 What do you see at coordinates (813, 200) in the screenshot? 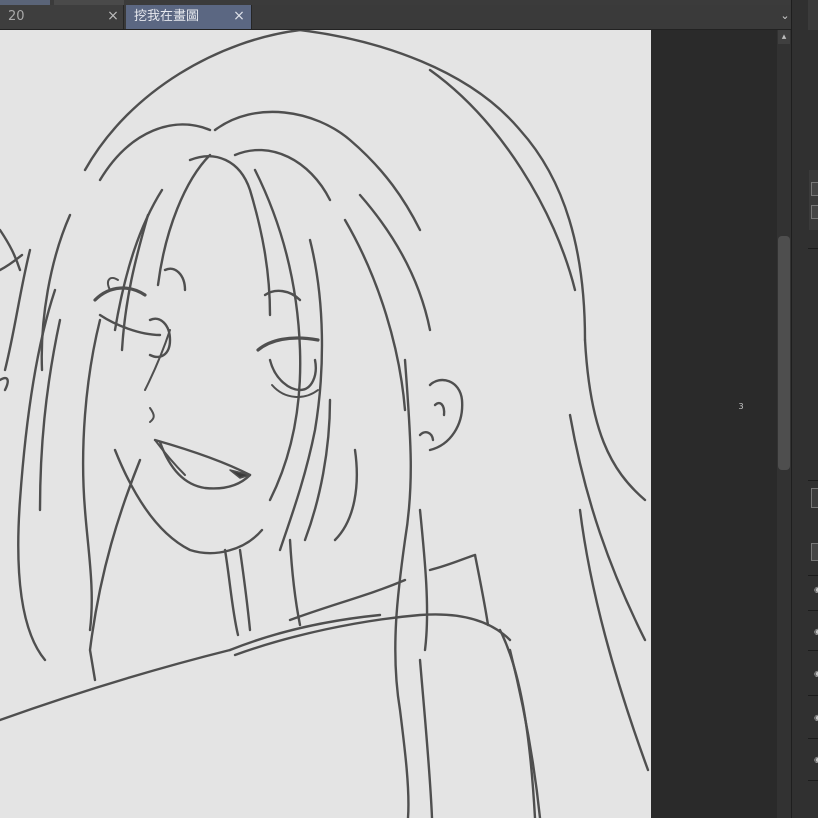
I see `panel-block` at bounding box center [813, 200].